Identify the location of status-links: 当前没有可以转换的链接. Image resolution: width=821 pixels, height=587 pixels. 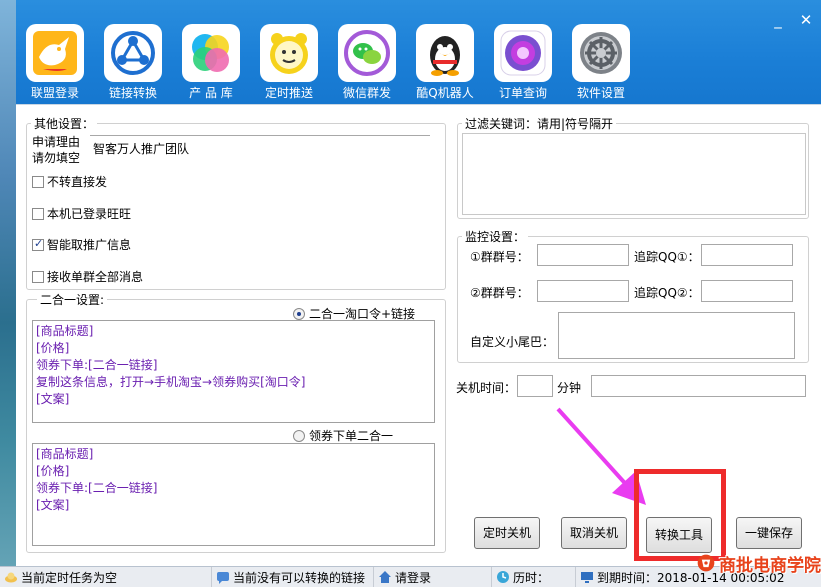
(293, 576).